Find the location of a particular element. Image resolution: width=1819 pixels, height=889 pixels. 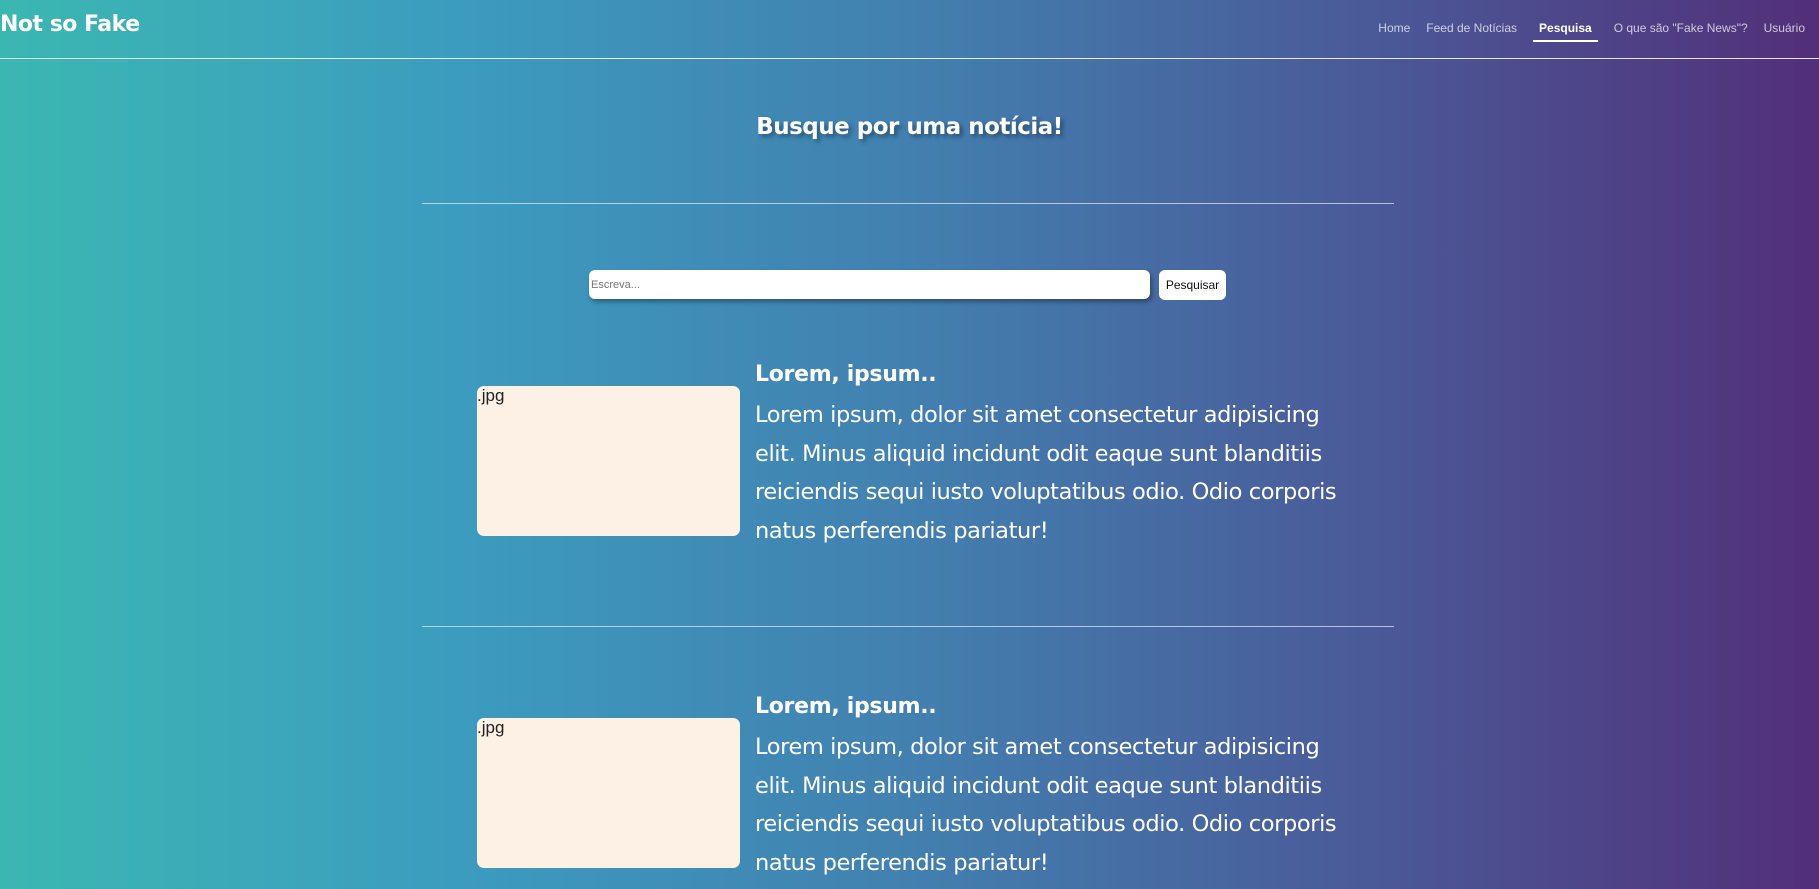

nav-link-usuario: Usuário is located at coordinates (1784, 29).